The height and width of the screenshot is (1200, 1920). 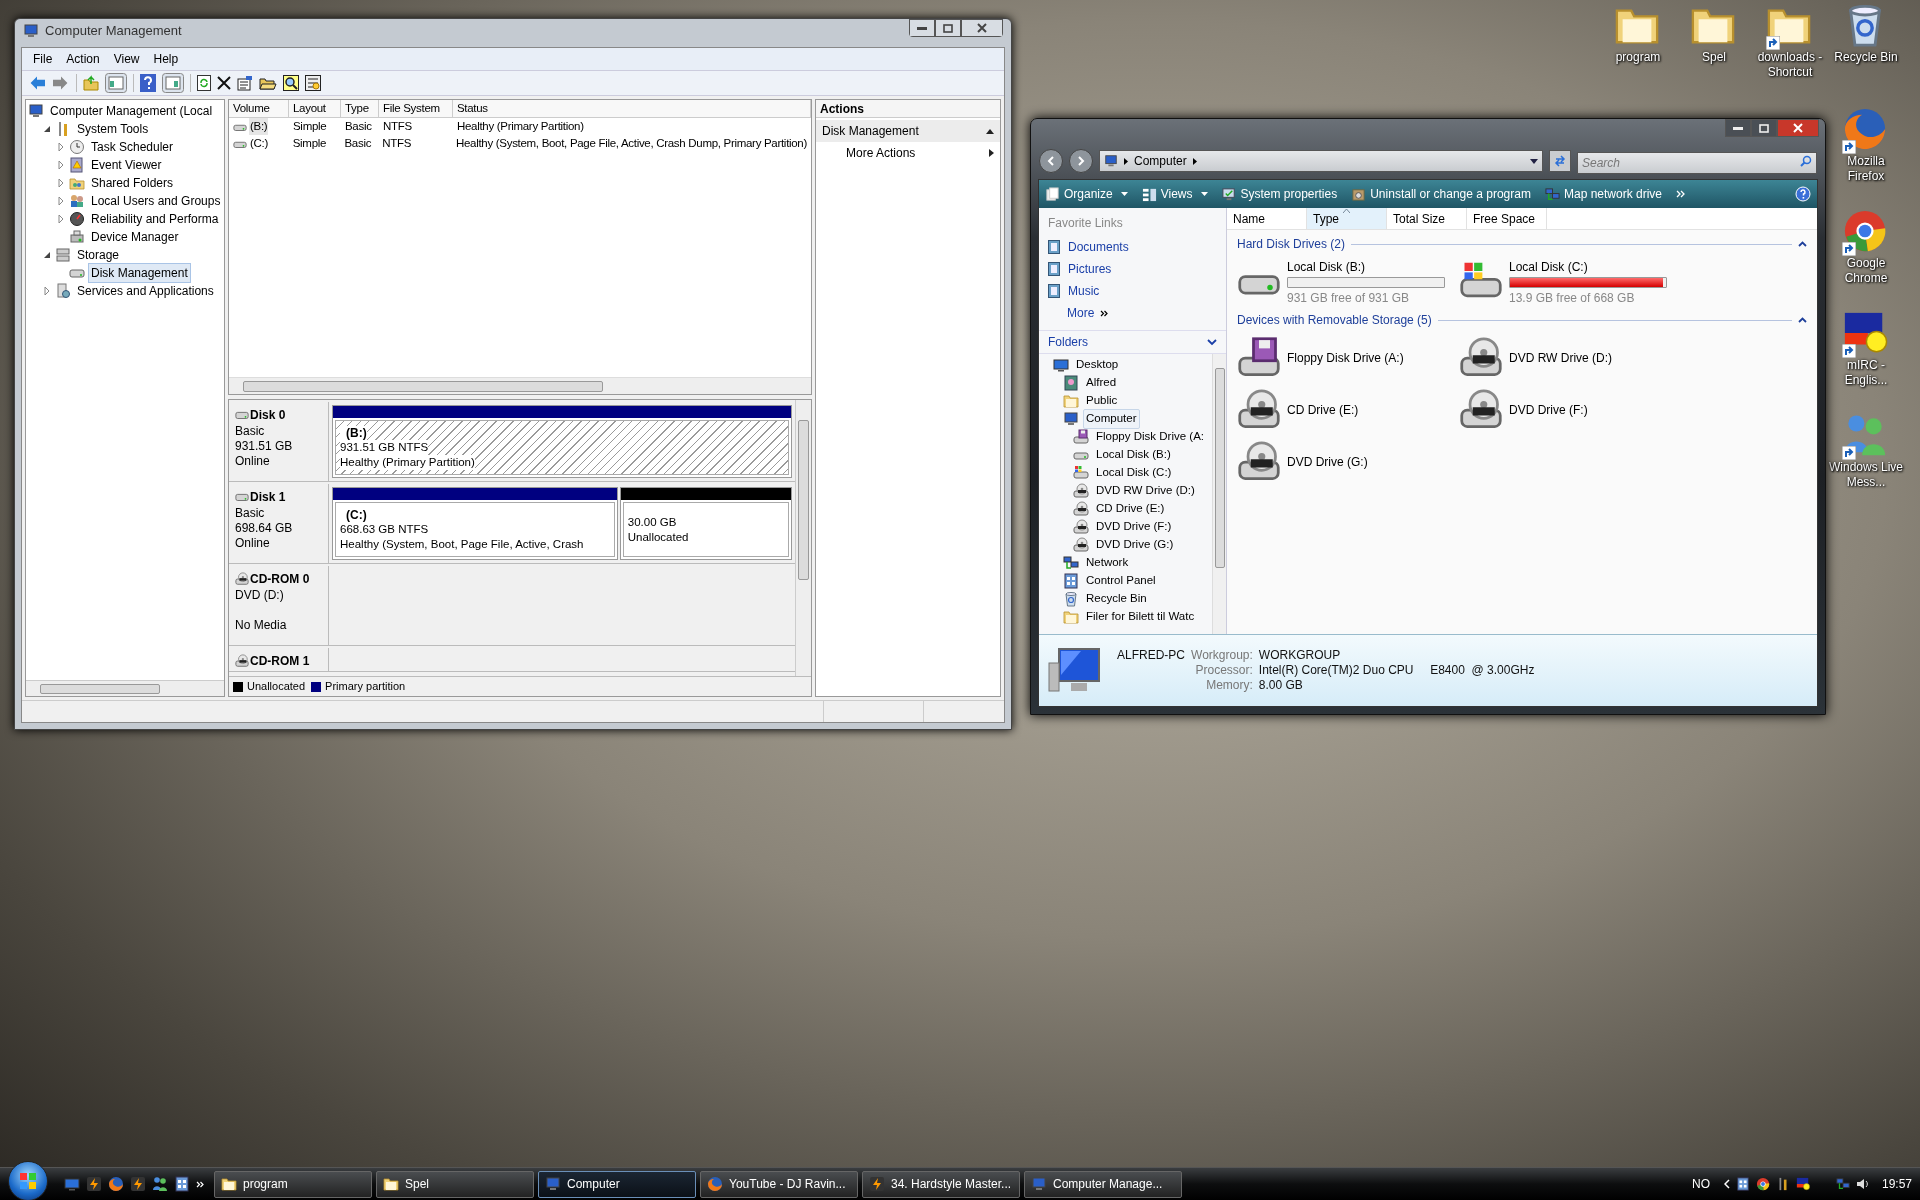 I want to click on people-icon, so click(x=160, y=1184).